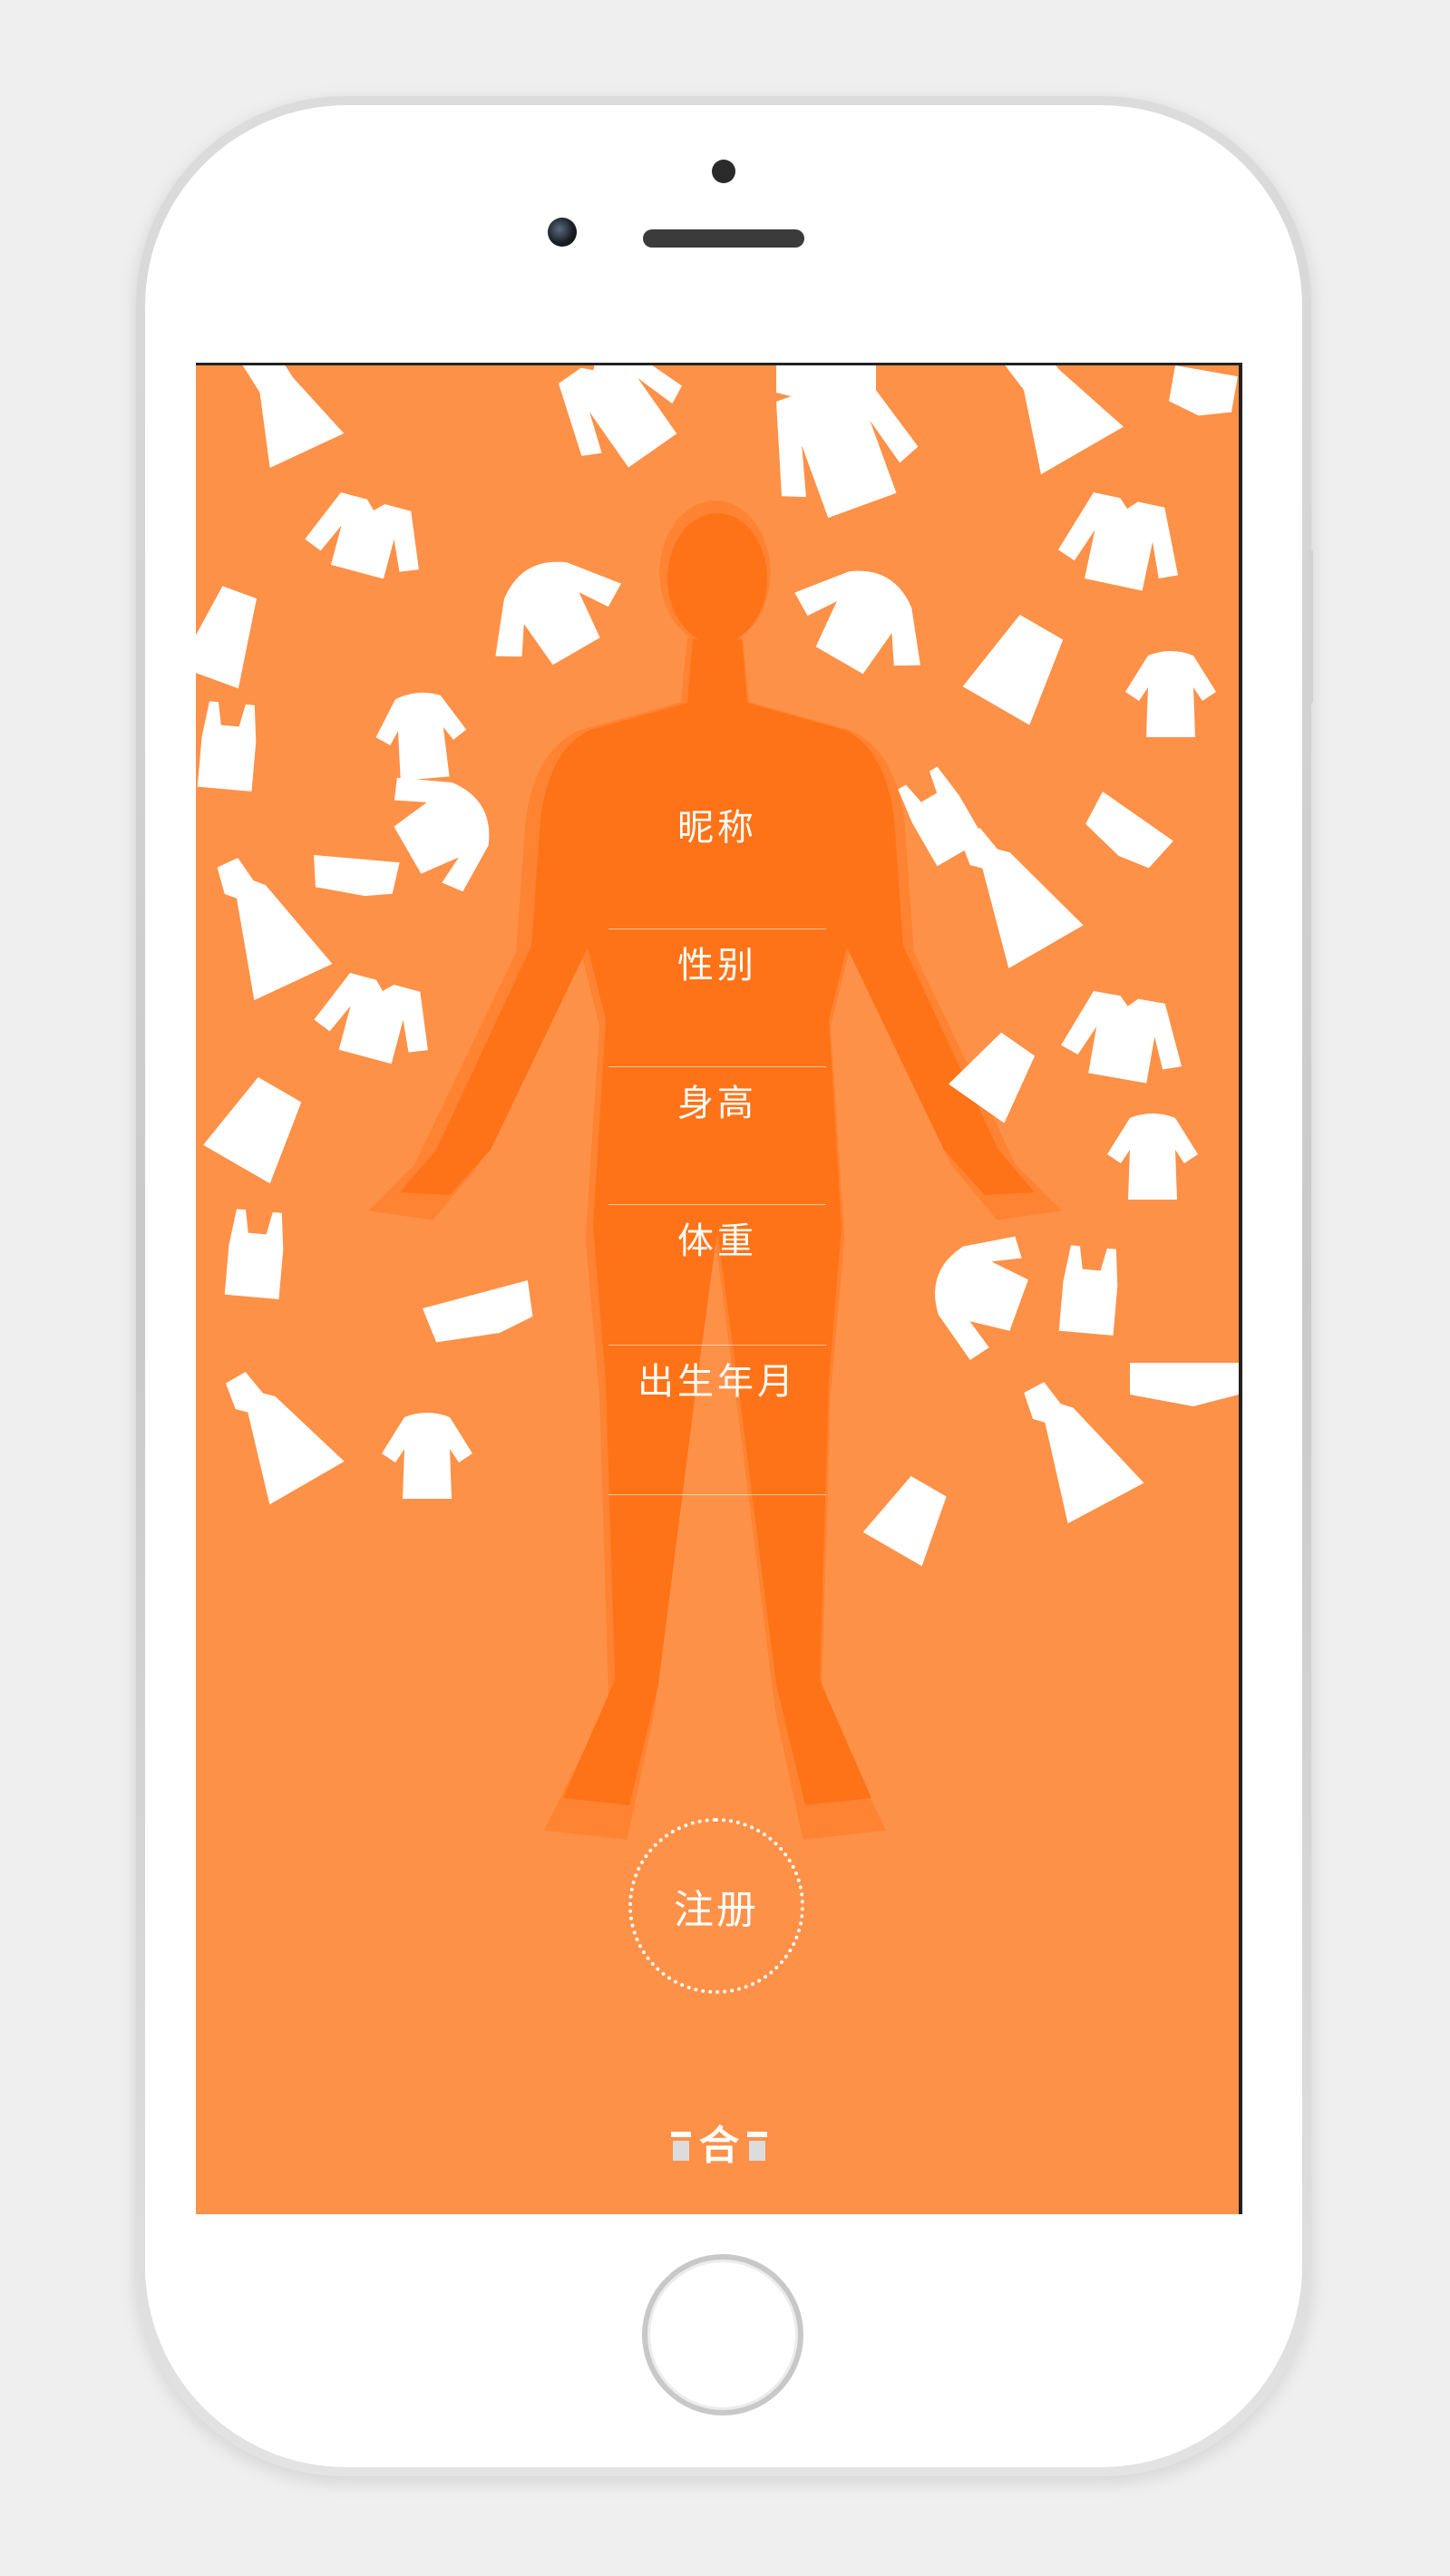 This screenshot has height=2576, width=1450. I want to click on profile-form-menu: 昵称 性别 身高 体重 出生年月, so click(717, 1143).